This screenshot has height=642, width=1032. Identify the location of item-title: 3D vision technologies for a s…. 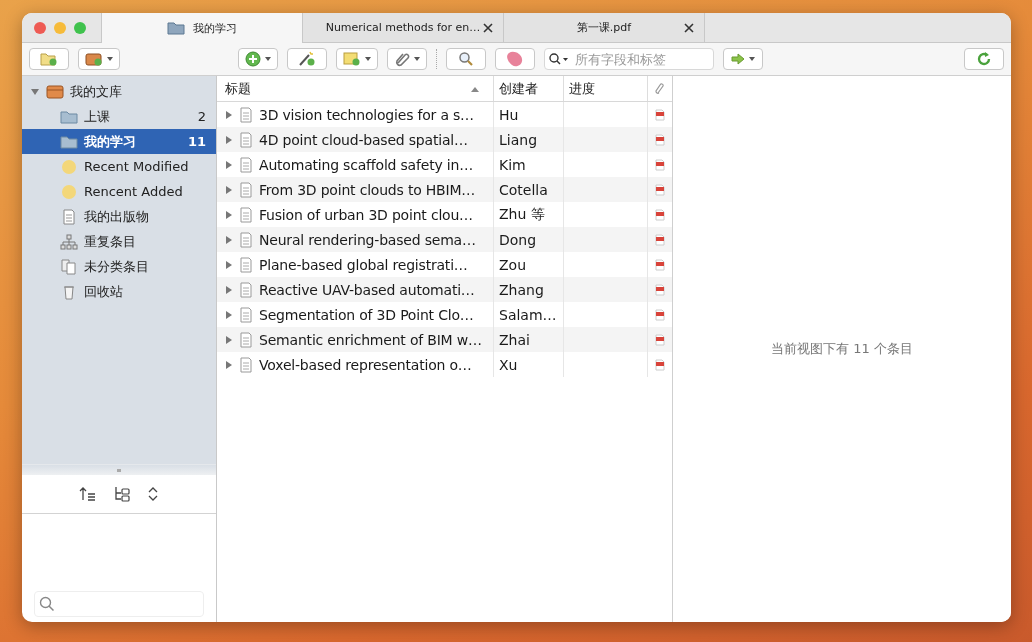
(366, 114).